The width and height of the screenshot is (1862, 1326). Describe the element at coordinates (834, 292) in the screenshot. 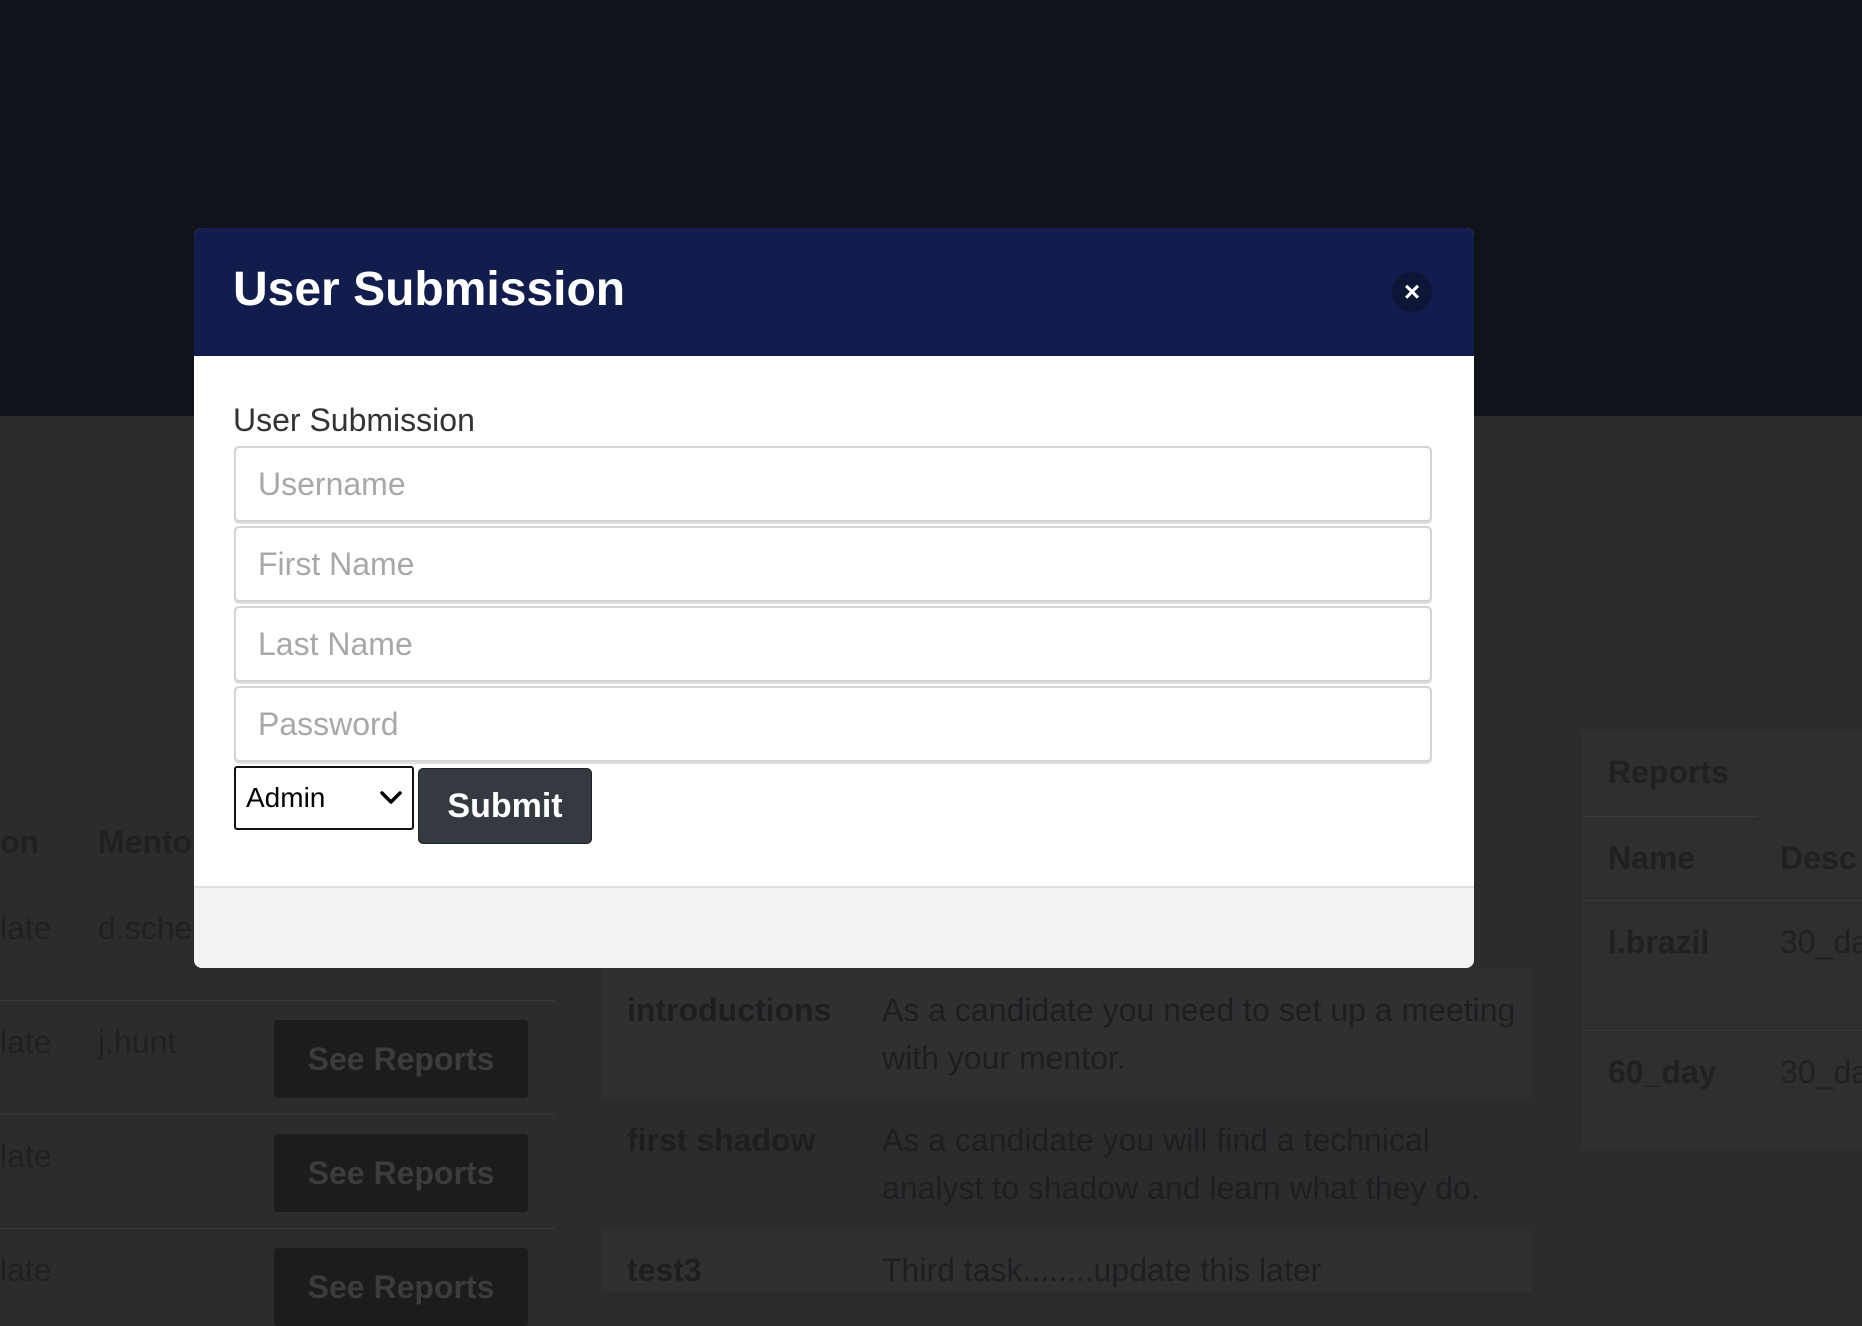

I see `modal-header: User Submission ×` at that location.